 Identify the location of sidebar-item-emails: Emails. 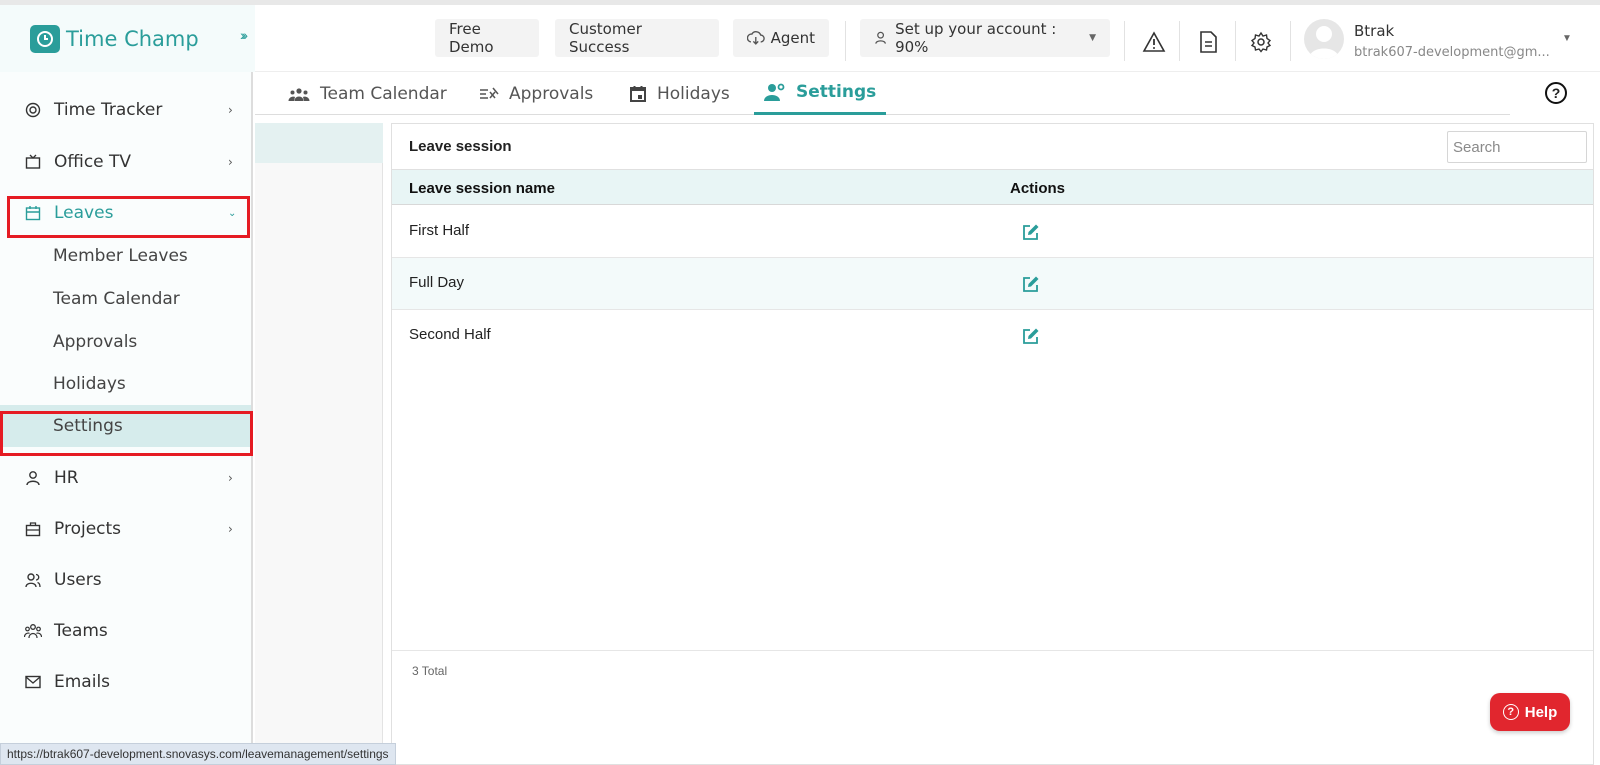
(125, 682).